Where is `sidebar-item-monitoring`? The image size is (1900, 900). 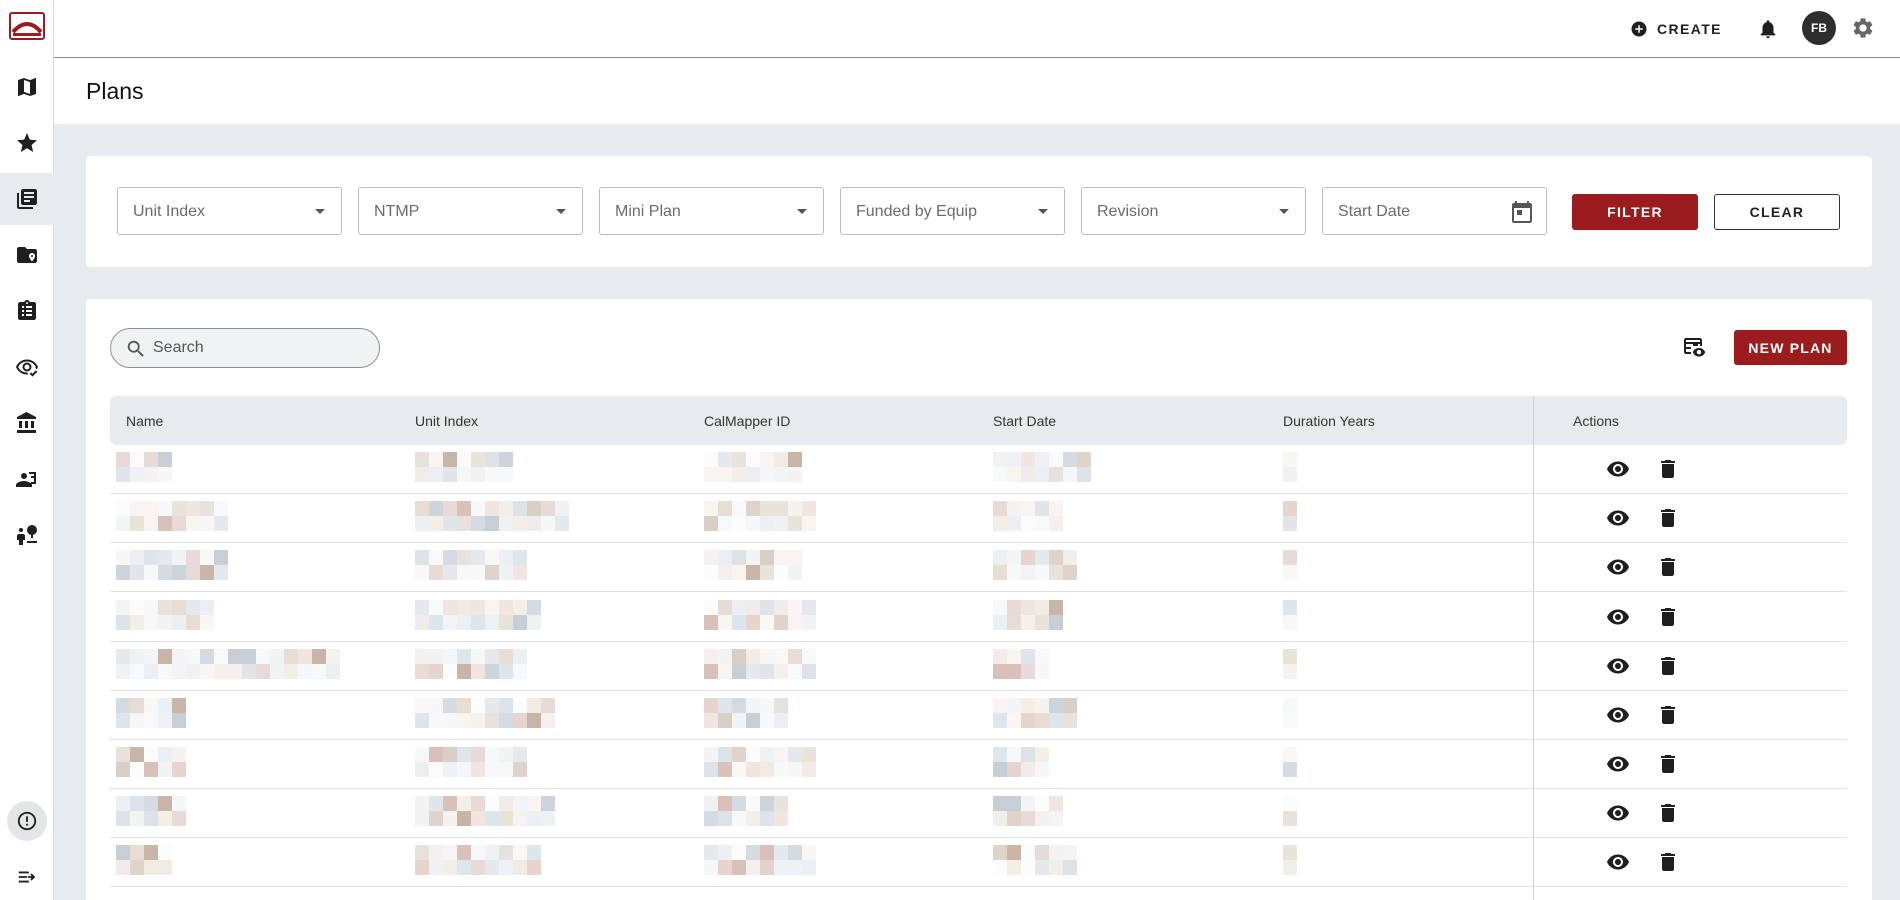
sidebar-item-monitoring is located at coordinates (27, 367).